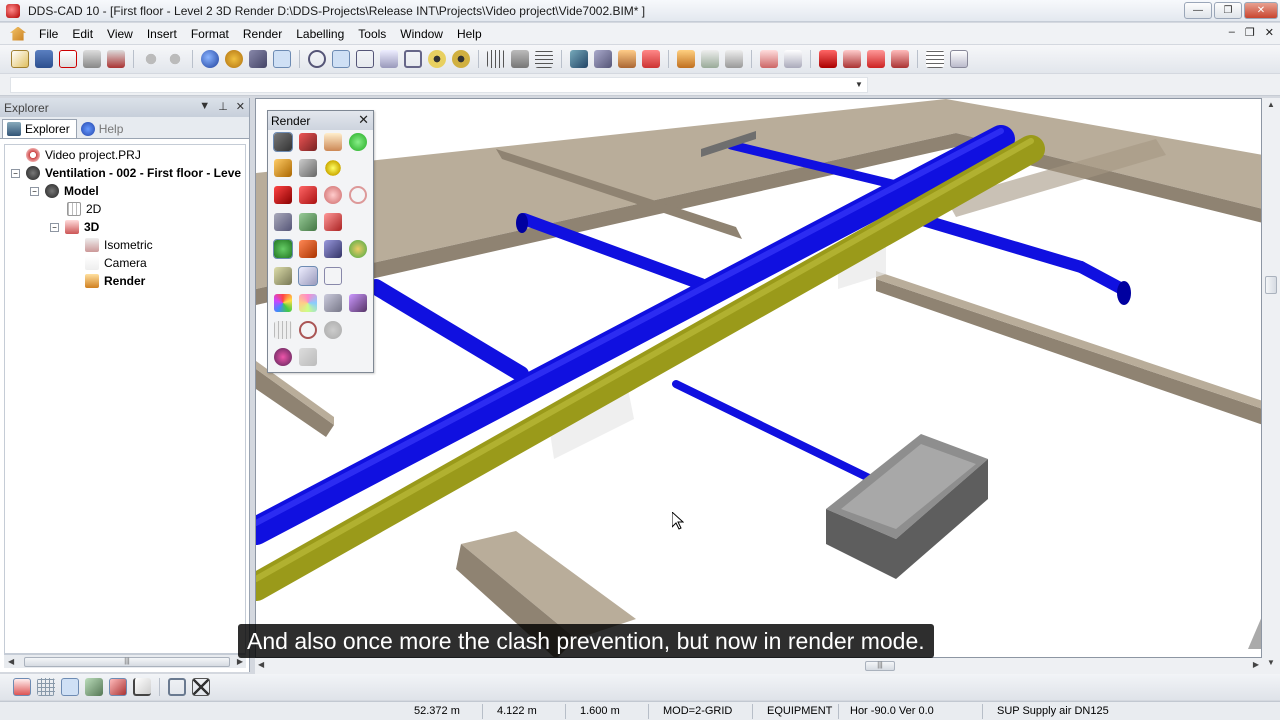  Describe the element at coordinates (283, 195) in the screenshot. I see `shade-red-icon` at that location.